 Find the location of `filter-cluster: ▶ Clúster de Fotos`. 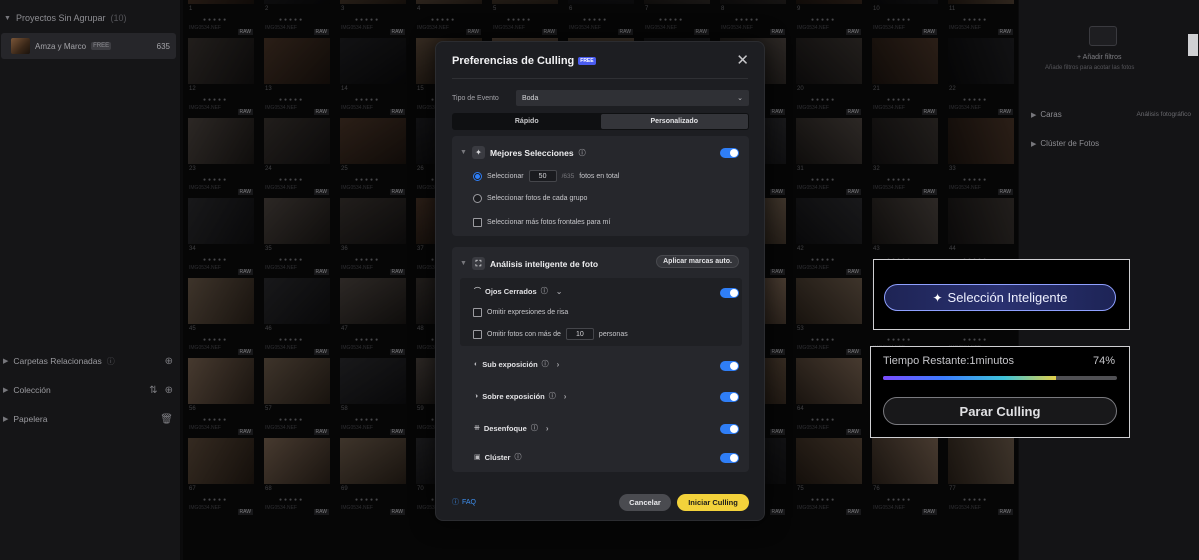

filter-cluster: ▶ Clúster de Fotos is located at coordinates (1111, 143).